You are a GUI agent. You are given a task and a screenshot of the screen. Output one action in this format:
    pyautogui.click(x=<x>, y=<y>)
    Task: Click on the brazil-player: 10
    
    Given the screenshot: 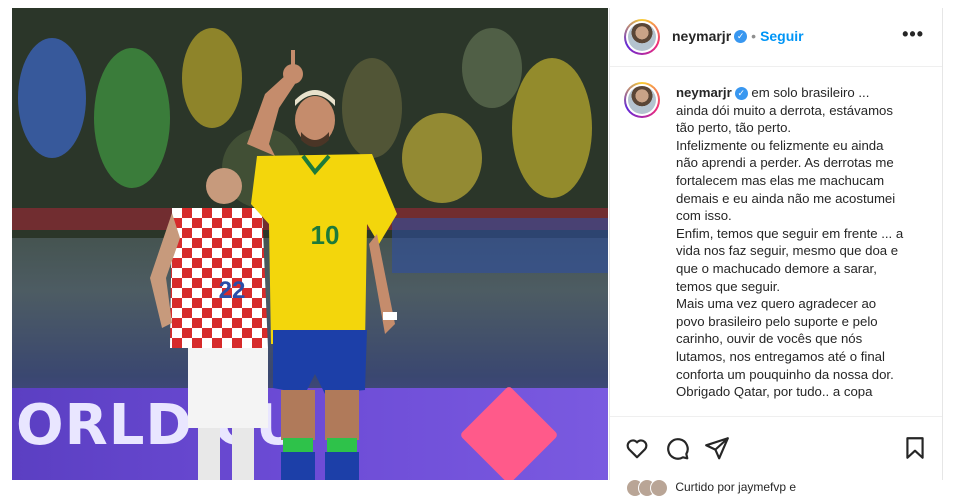 What is the action you would take?
    pyautogui.click(x=322, y=265)
    